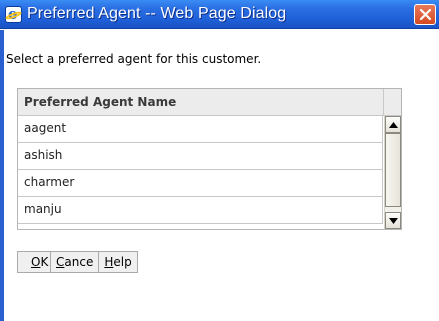 This screenshot has width=439, height=321. Describe the element at coordinates (200, 183) in the screenshot. I see `table-row: charmer` at that location.